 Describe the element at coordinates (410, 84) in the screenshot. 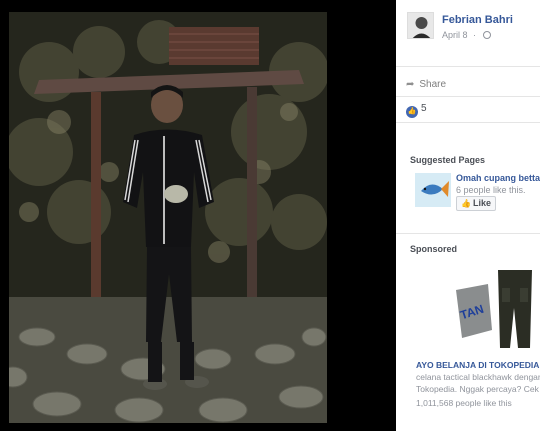

I see `share-icon: ➦` at that location.